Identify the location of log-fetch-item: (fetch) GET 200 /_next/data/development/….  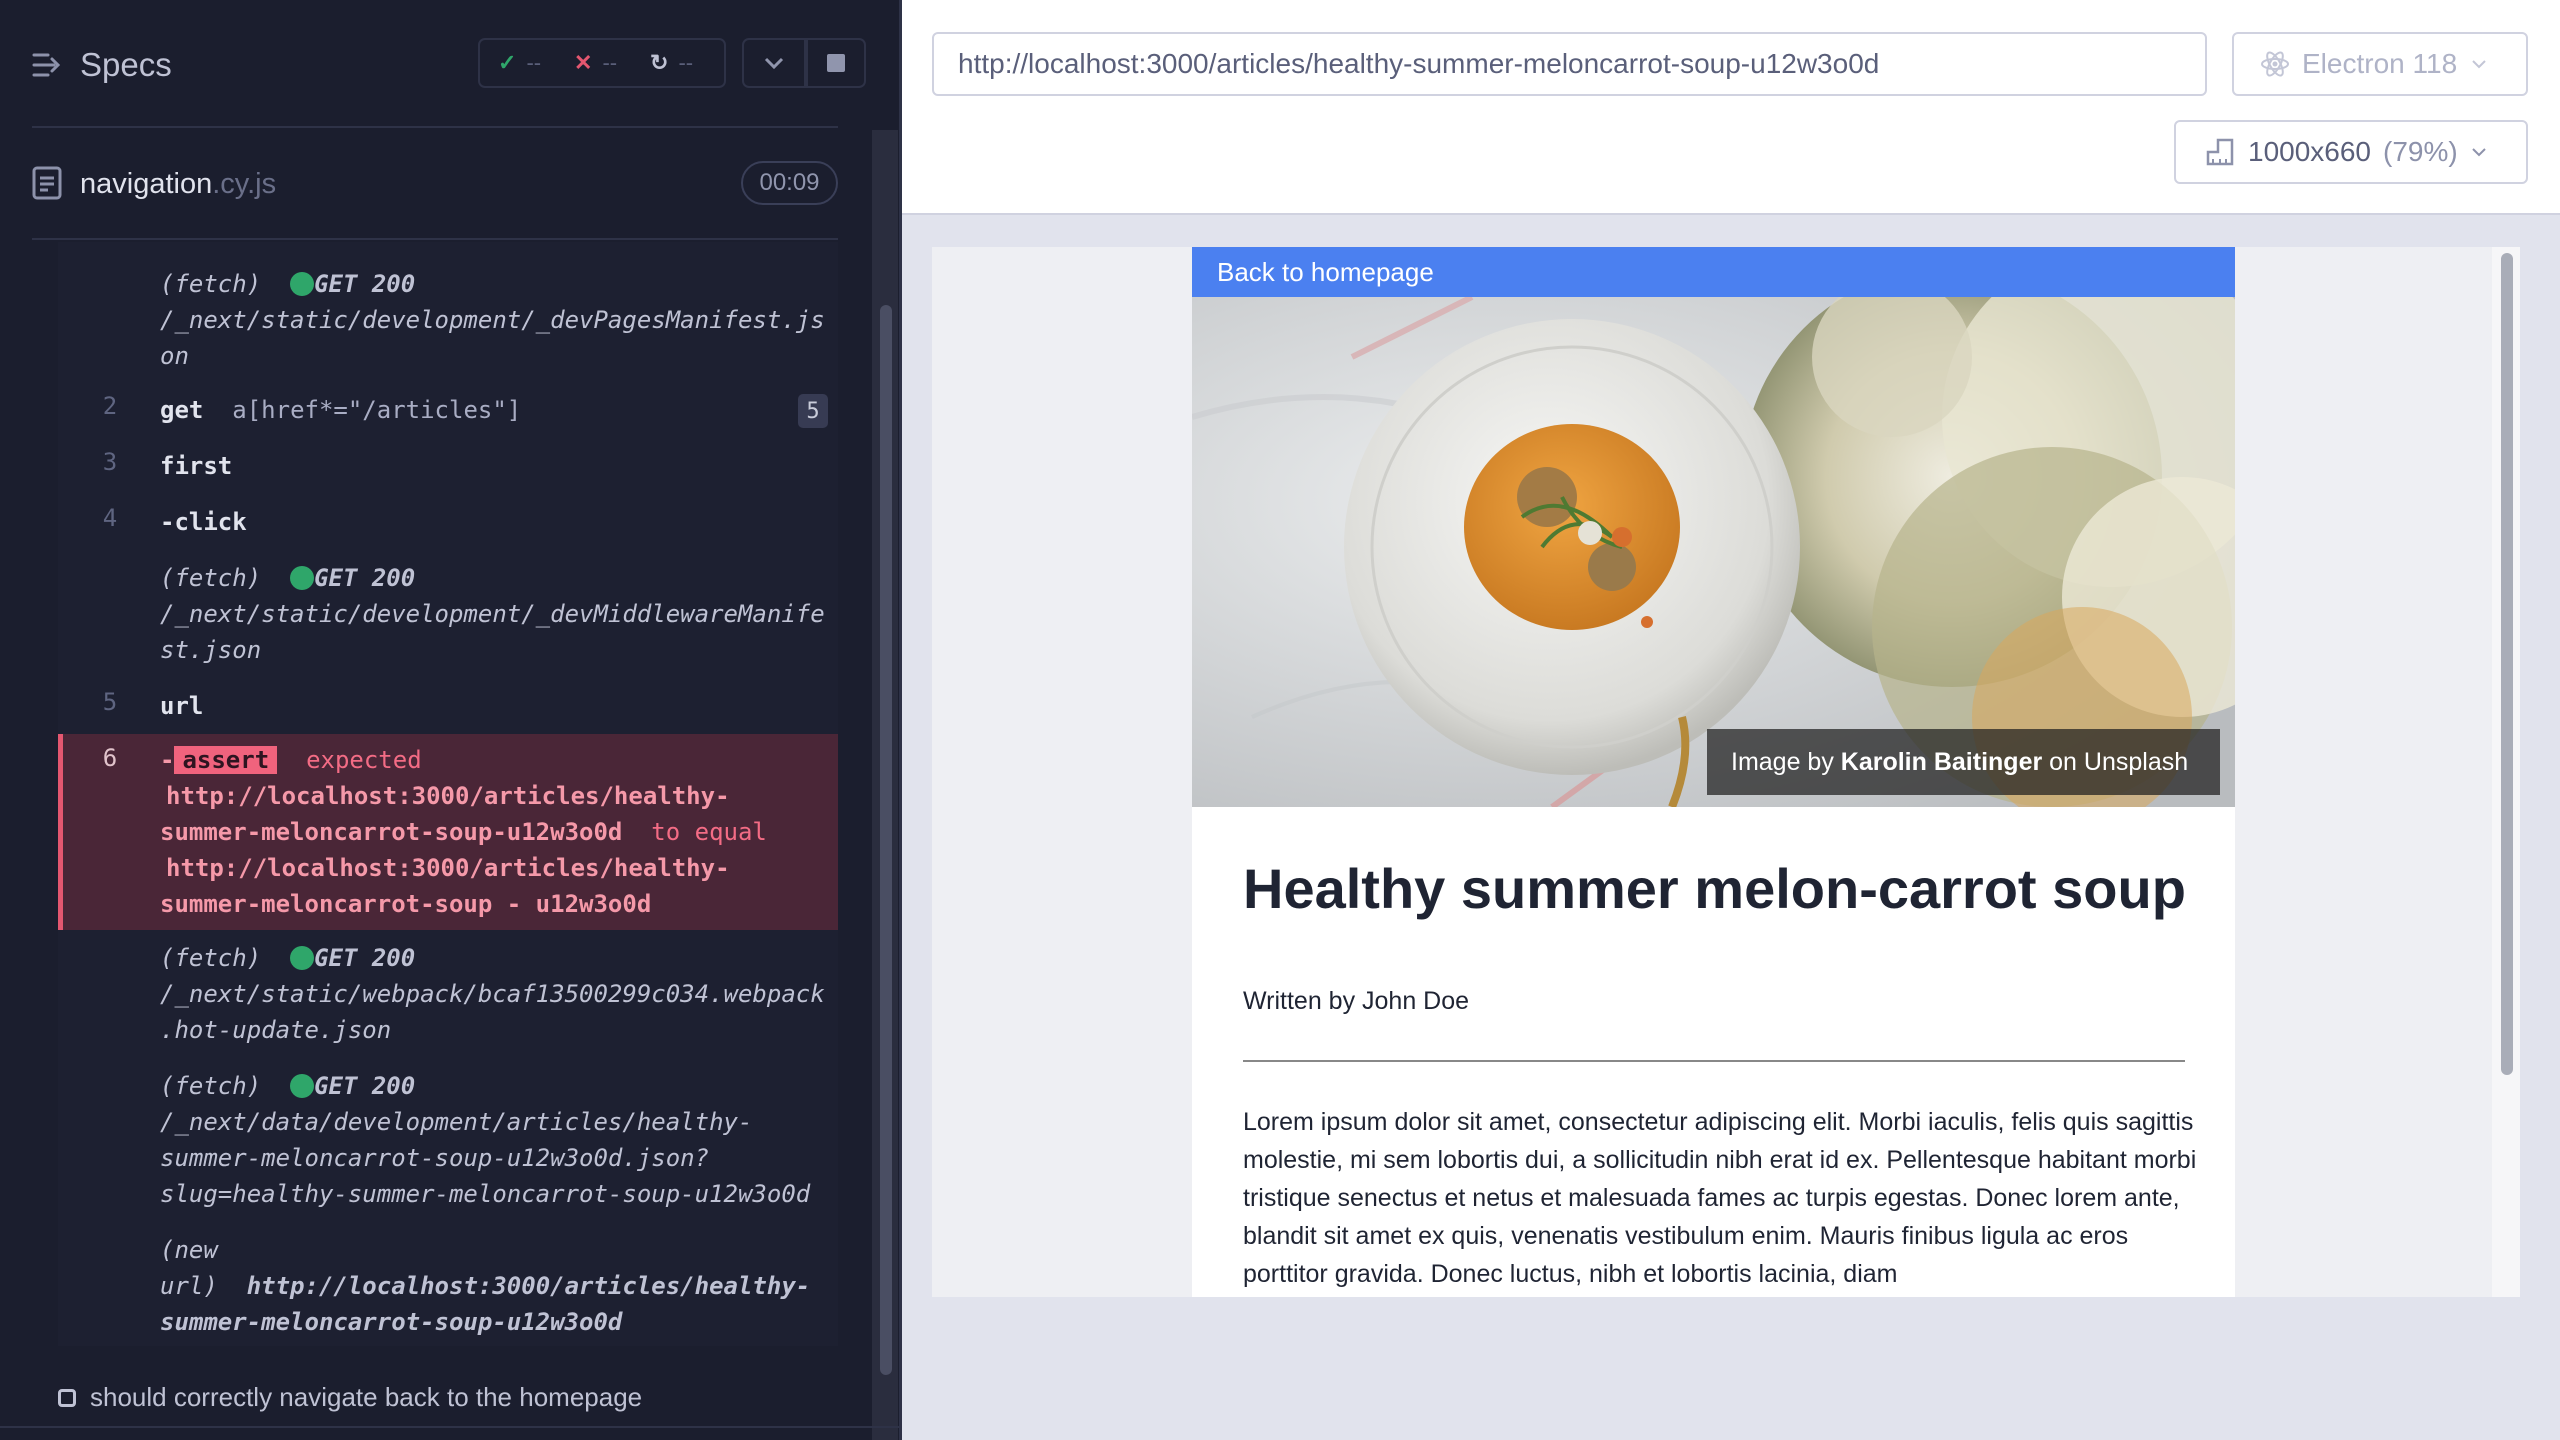
(485, 1140).